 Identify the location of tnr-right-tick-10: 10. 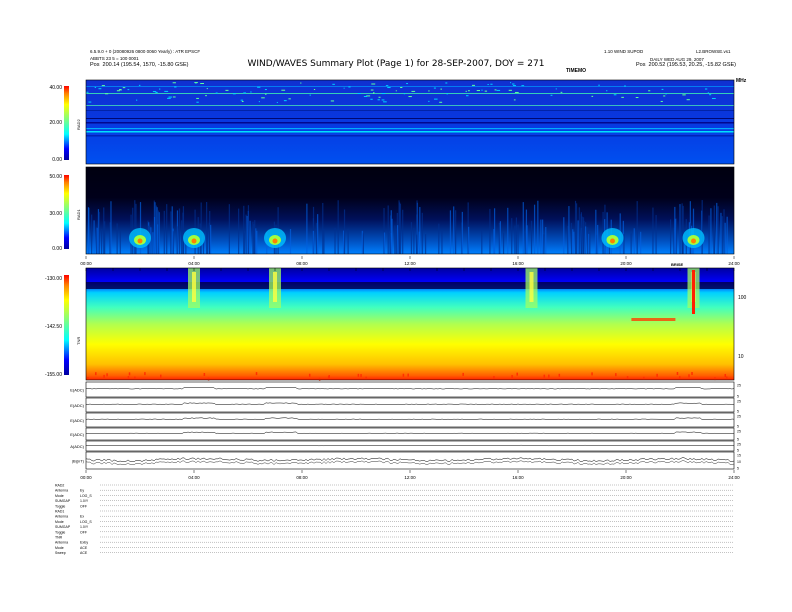
(741, 357).